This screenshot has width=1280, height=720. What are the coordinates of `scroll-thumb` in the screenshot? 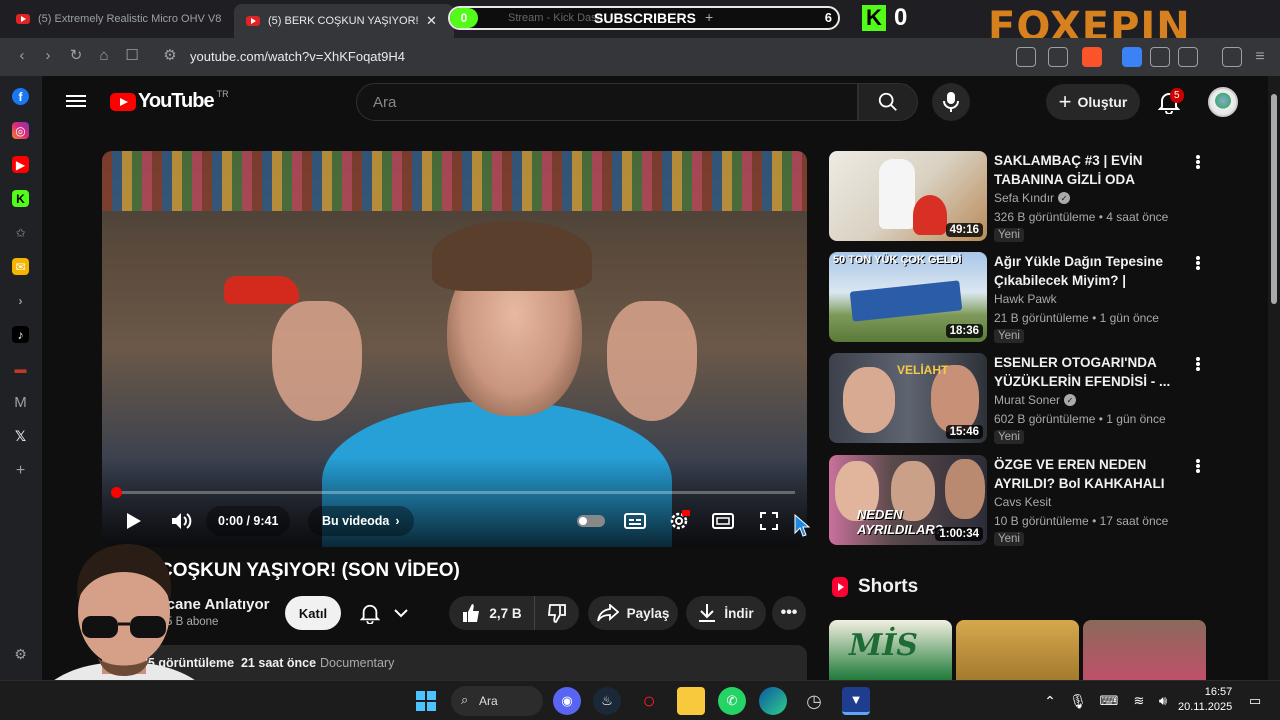 It's located at (1274, 199).